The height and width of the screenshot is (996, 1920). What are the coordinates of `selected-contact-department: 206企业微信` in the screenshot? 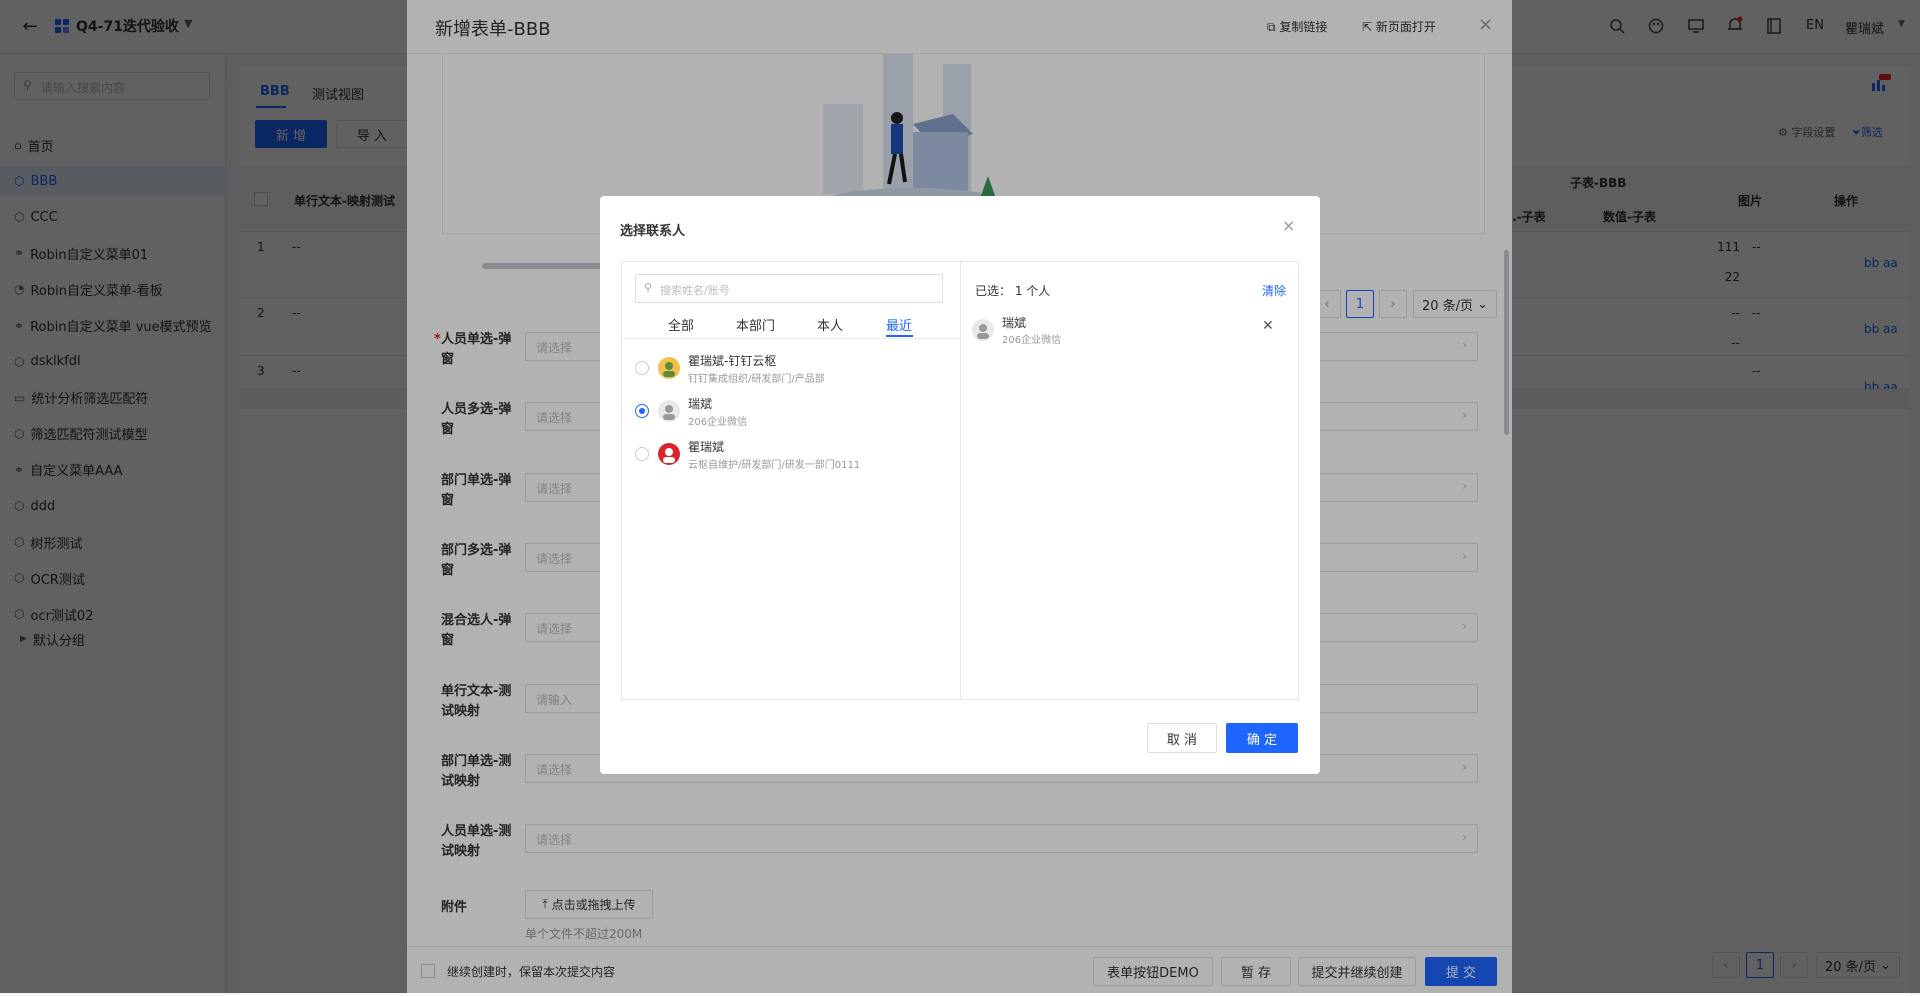 It's located at (1032, 340).